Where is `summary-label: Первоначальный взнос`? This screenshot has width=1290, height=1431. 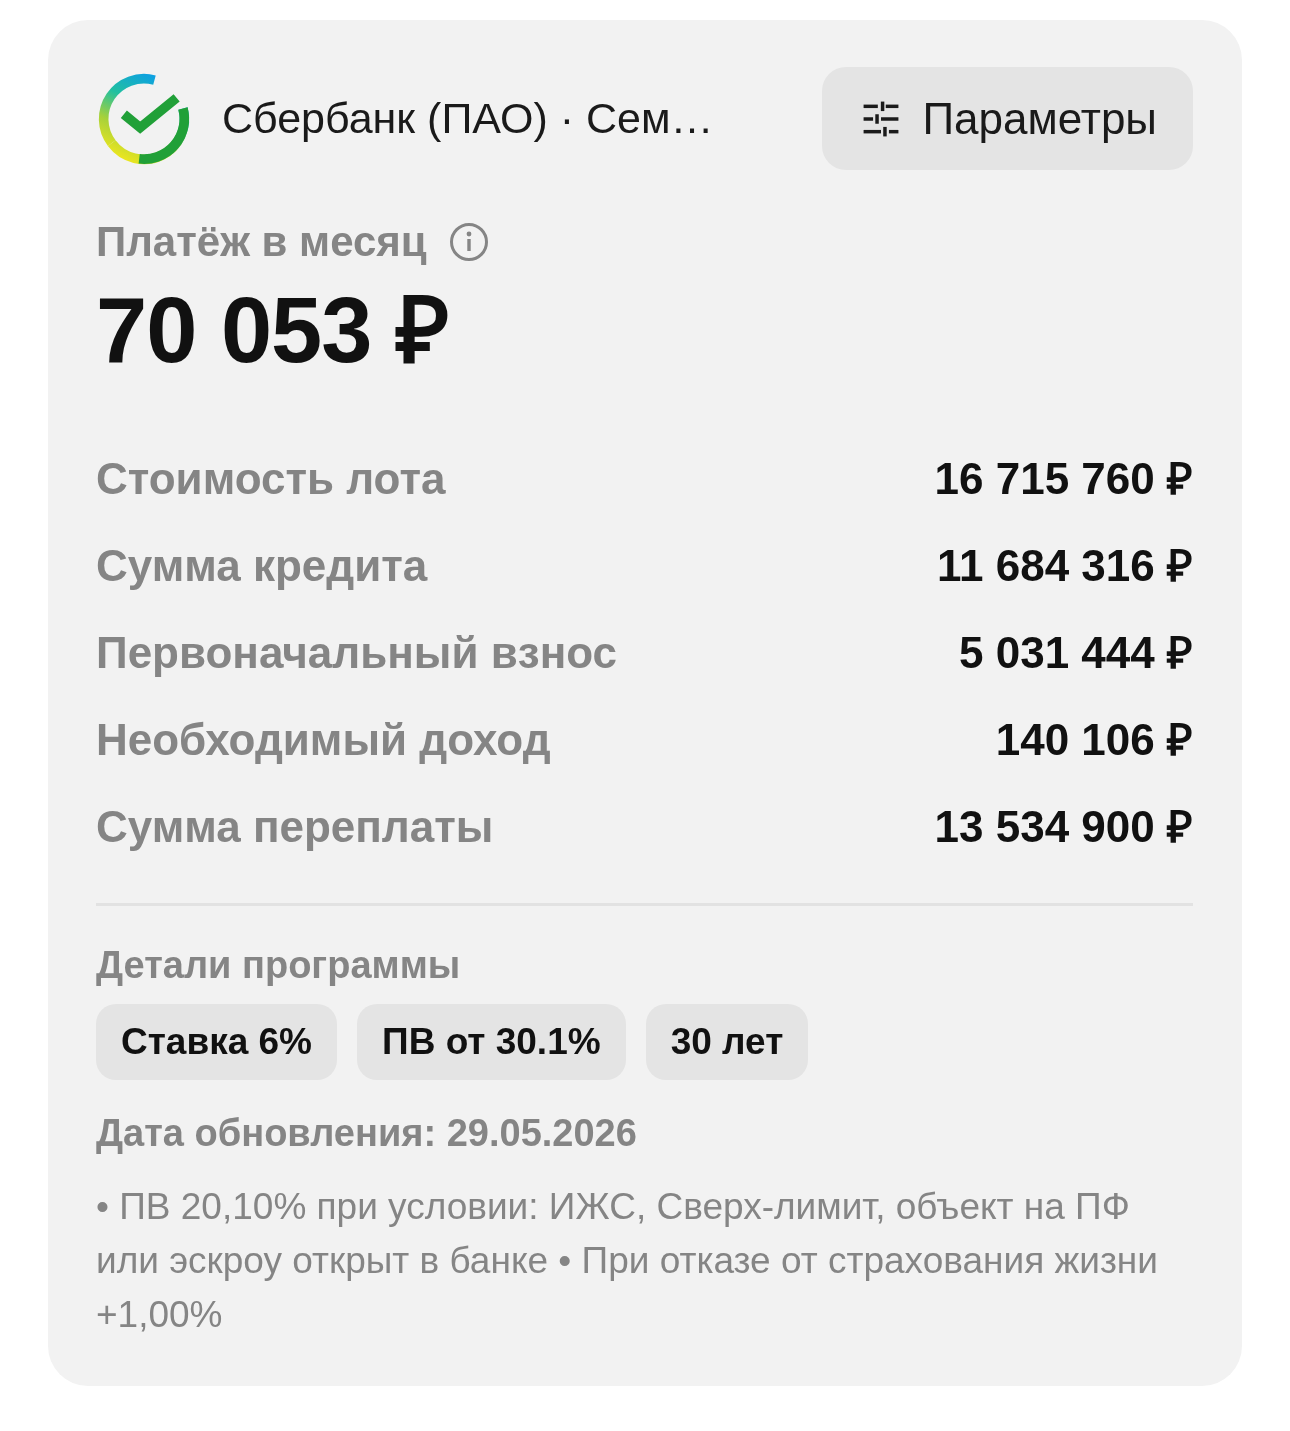
summary-label: Первоначальный взнос is located at coordinates (356, 652).